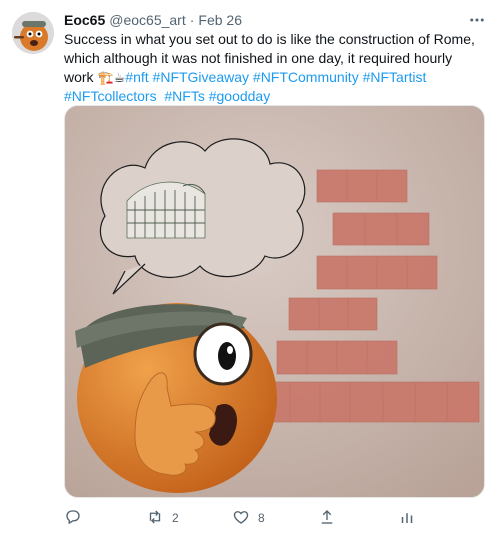 The height and width of the screenshot is (537, 500). I want to click on like-count: 8, so click(261, 518).